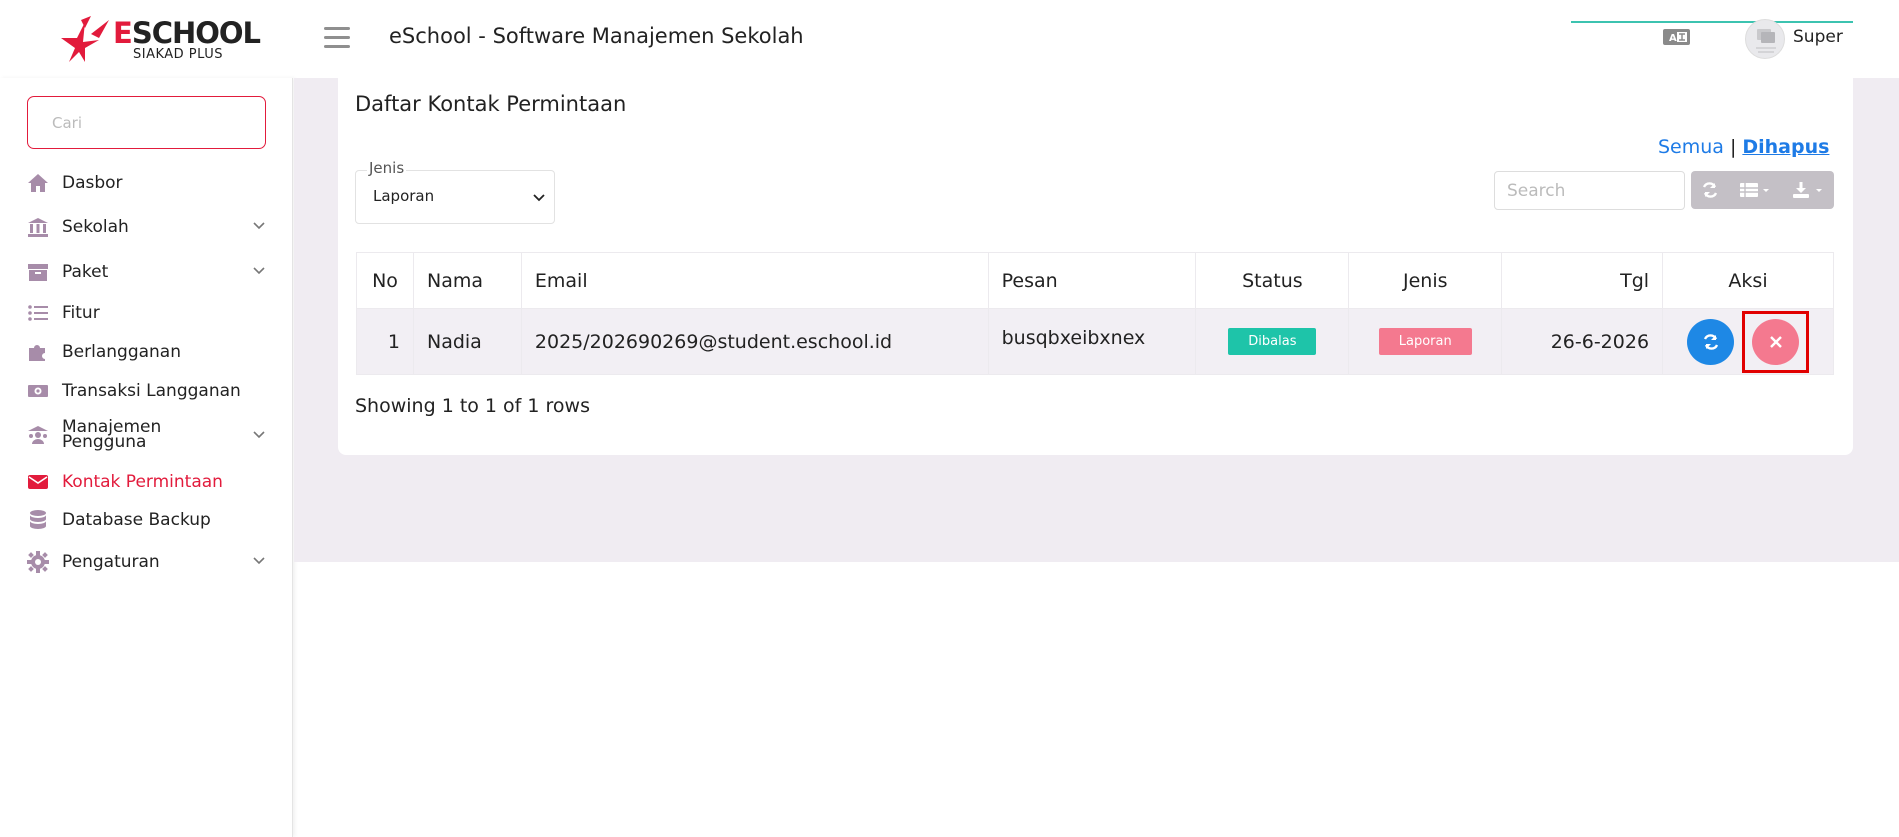 Image resolution: width=1899 pixels, height=837 pixels. What do you see at coordinates (467, 280) in the screenshot?
I see `col-header-nama: Nama` at bounding box center [467, 280].